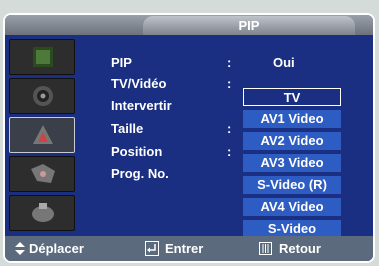  I want to click on setup-icon, so click(42, 174).